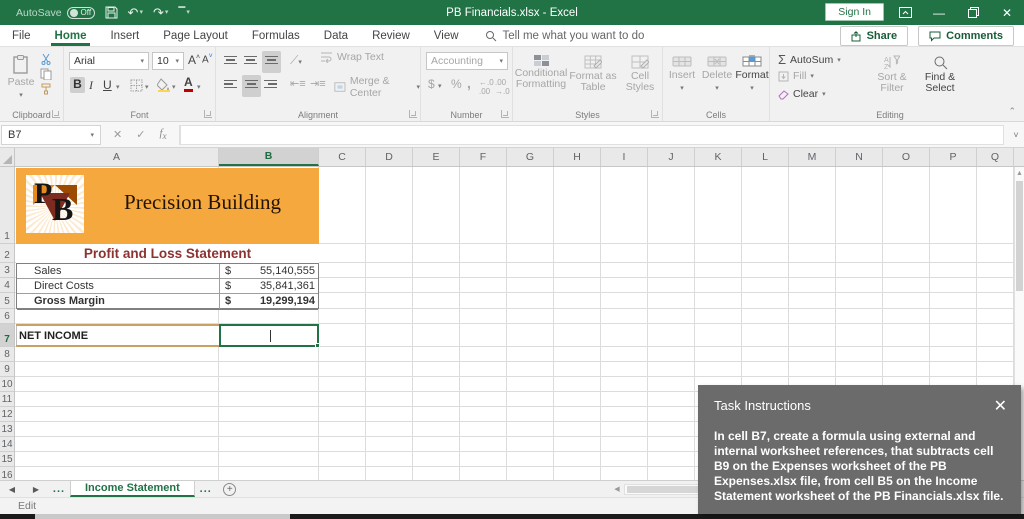 This screenshot has height=519, width=1024. What do you see at coordinates (199, 87) in the screenshot?
I see `font-color-dropdown: ▾` at bounding box center [199, 87].